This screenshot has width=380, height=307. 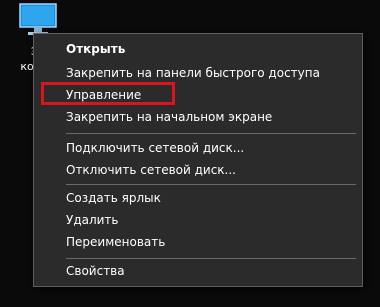 What do you see at coordinates (198, 117) in the screenshot?
I see `menu-item-pin-start: Закрепить на начальном экране` at bounding box center [198, 117].